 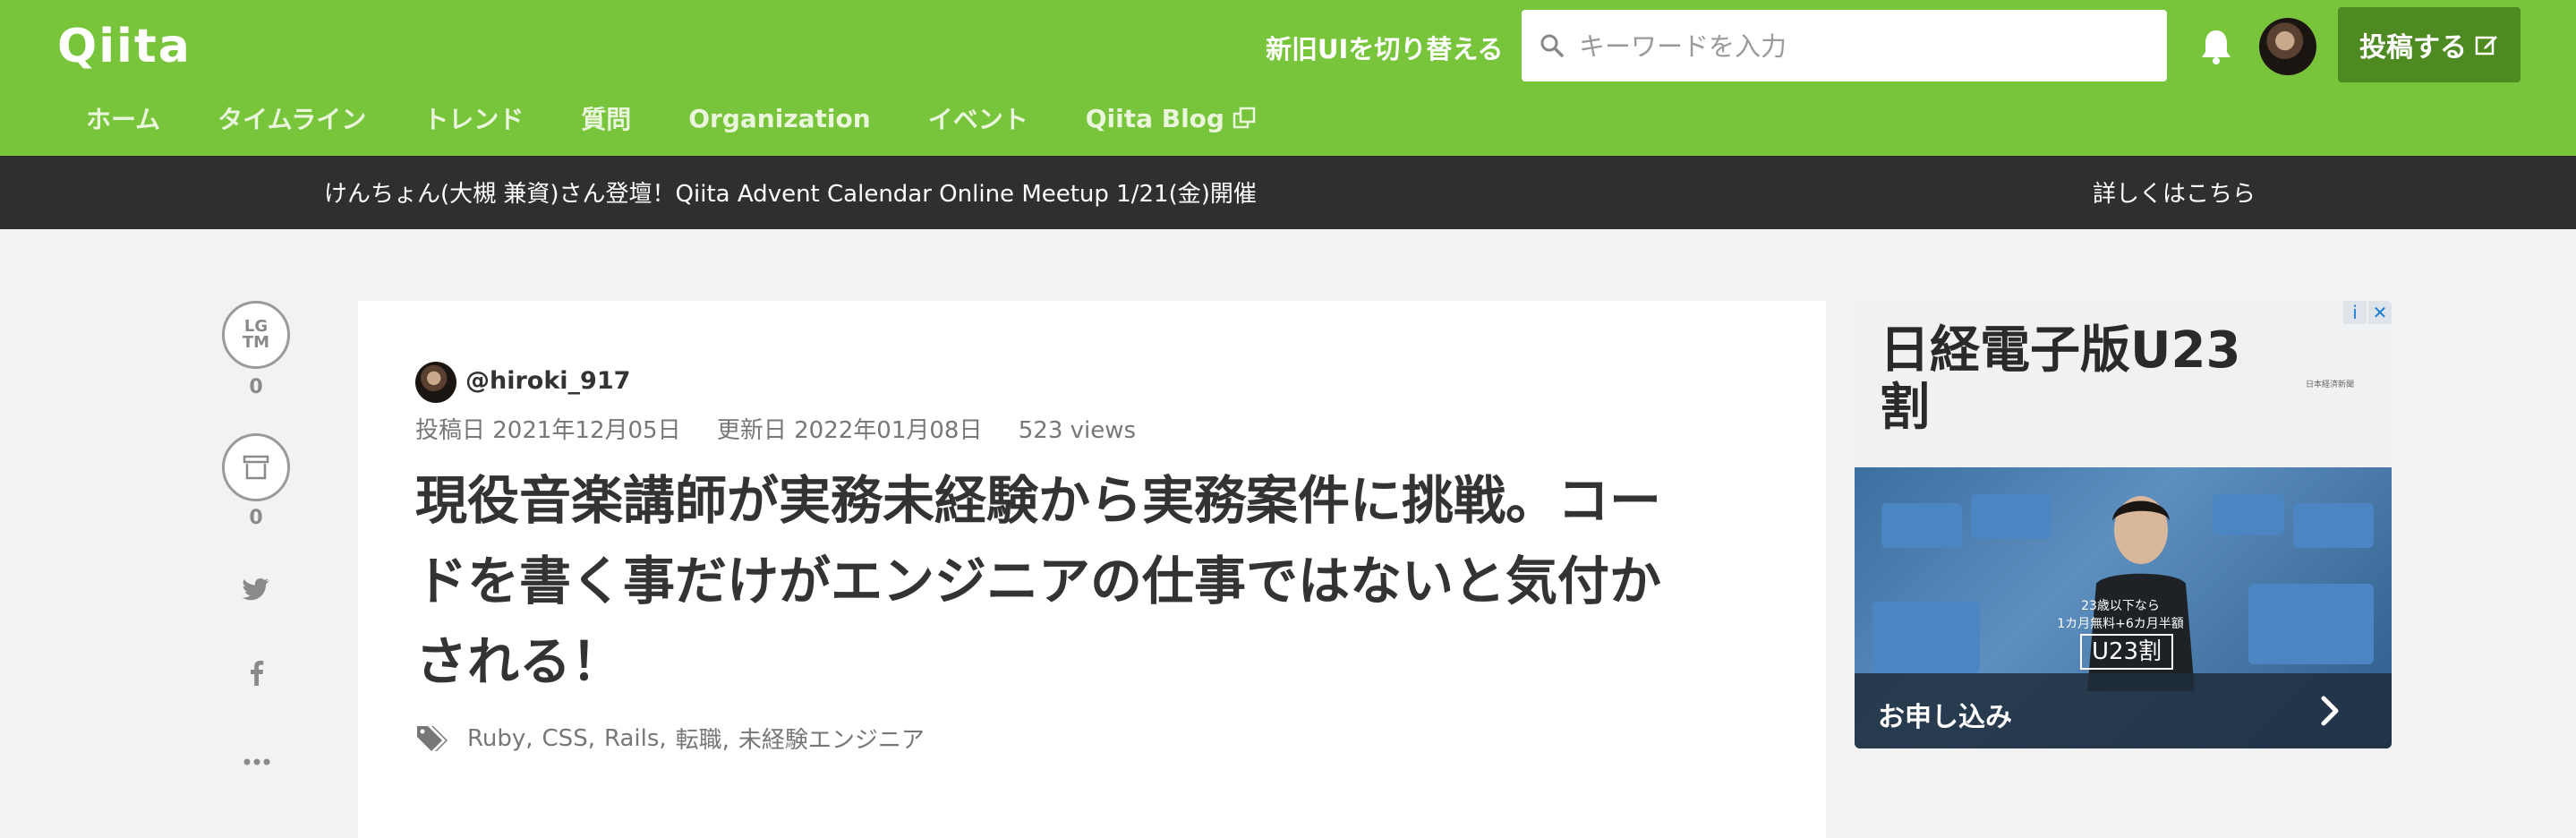 I want to click on nav-trend: トレンド, so click(x=473, y=118).